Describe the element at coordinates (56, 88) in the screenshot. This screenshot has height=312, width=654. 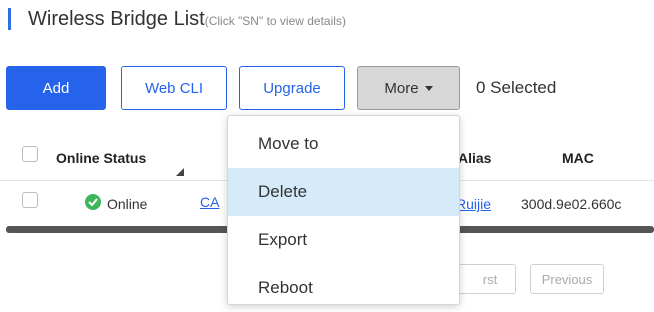
I see `add-button: Add` at that location.